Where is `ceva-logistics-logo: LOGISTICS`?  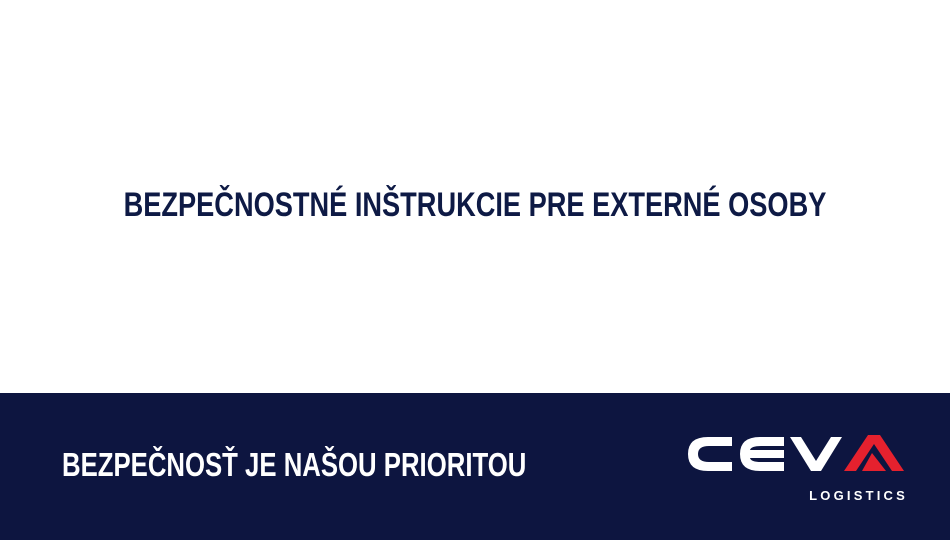
ceva-logistics-logo: LOGISTICS is located at coordinates (798, 470).